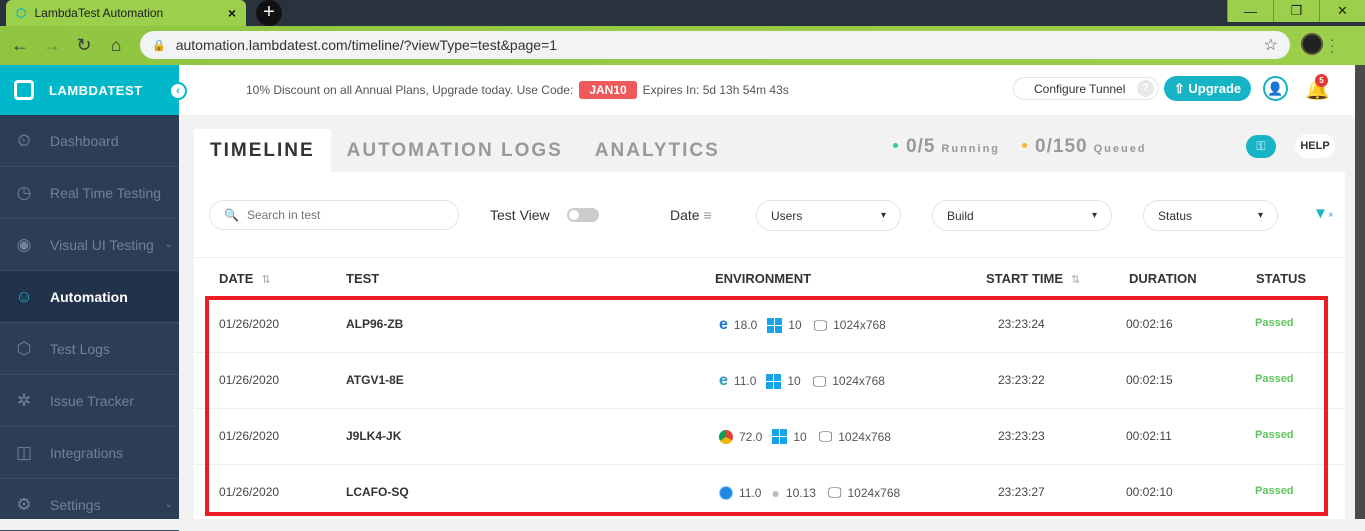 The height and width of the screenshot is (531, 1365). What do you see at coordinates (89, 245) in the screenshot?
I see `sidebar-item-visual-ui-testing: ◉ Visual UI Testing ⌄` at bounding box center [89, 245].